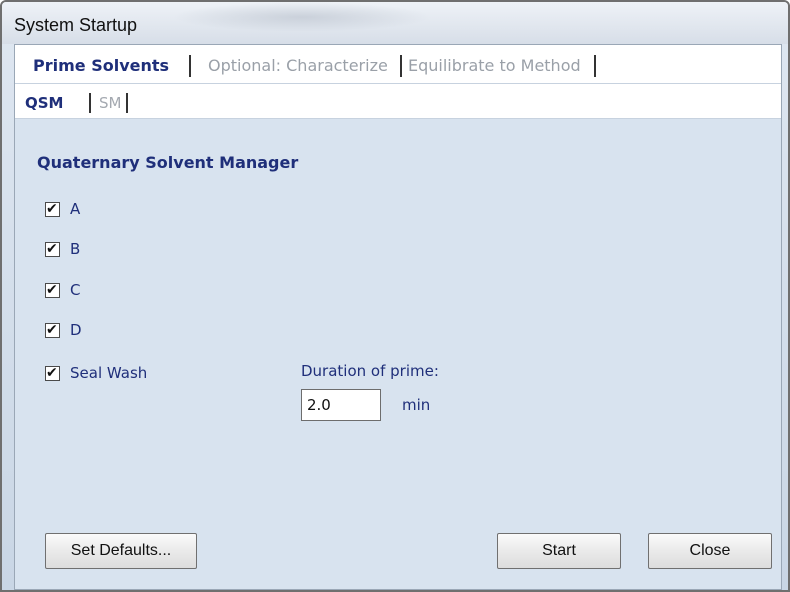  Describe the element at coordinates (62, 290) in the screenshot. I see `solvent-c-row: ✔ C` at that location.